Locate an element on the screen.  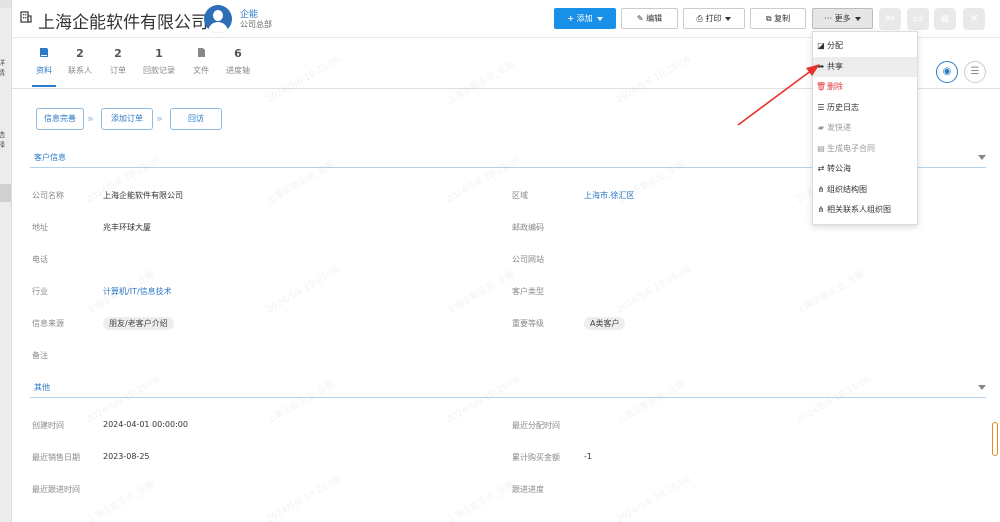
field-label: 信息来源 is located at coordinates (48, 323).